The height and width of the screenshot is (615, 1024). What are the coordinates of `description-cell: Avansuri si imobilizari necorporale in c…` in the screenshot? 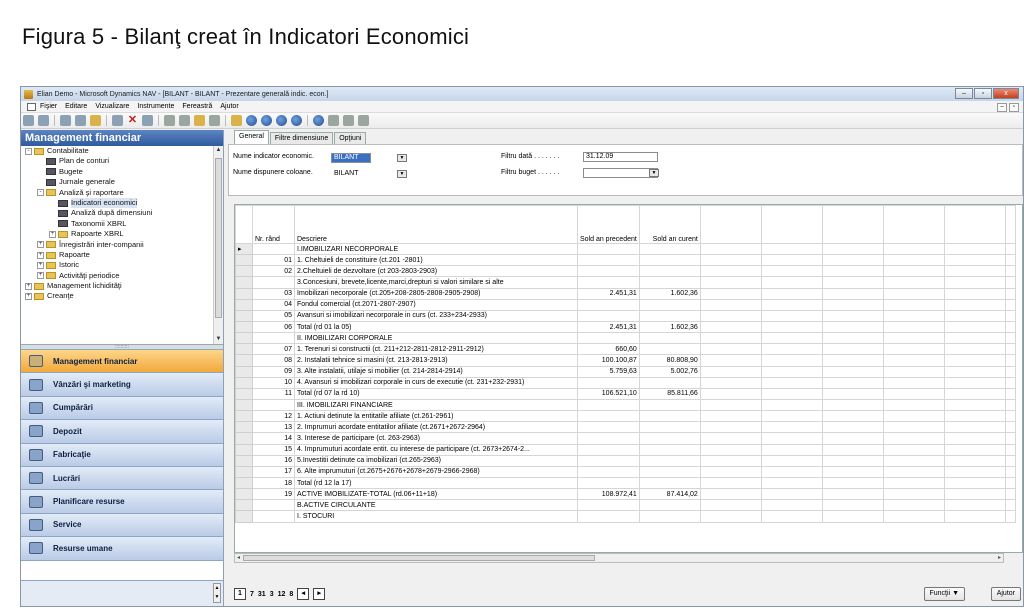 It's located at (436, 315).